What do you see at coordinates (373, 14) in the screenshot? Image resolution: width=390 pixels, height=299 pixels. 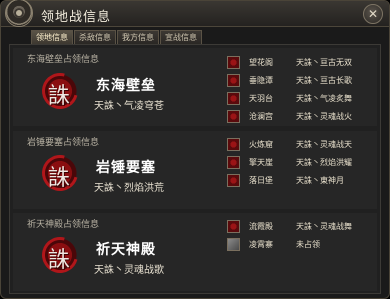 I see `close-button: ✕` at bounding box center [373, 14].